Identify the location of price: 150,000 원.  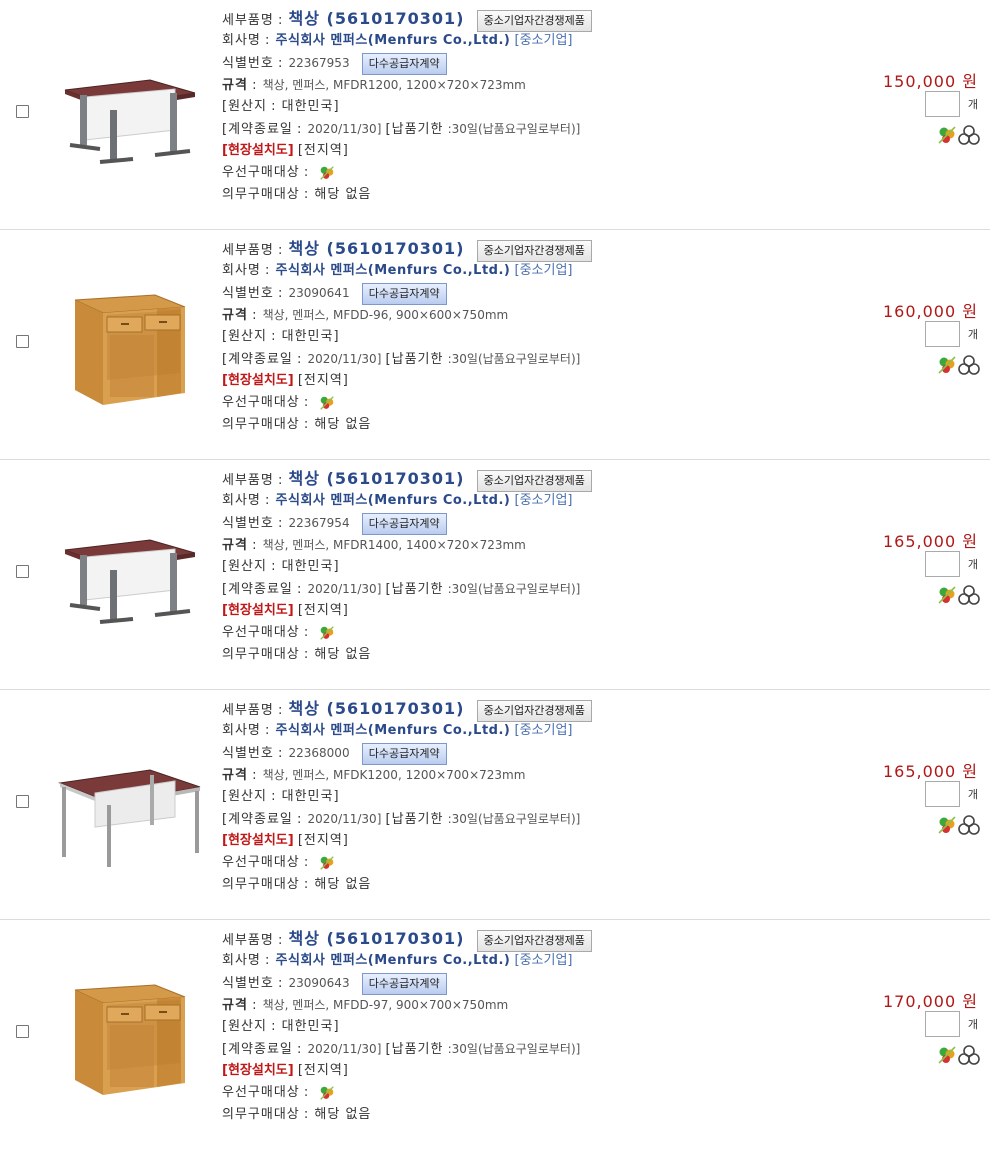
(930, 80).